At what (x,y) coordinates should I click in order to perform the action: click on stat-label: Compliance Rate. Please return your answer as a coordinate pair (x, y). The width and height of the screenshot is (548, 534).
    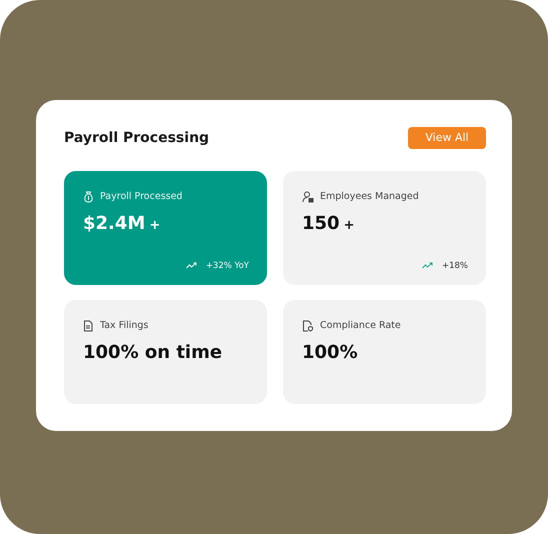
    Looking at the image, I should click on (360, 325).